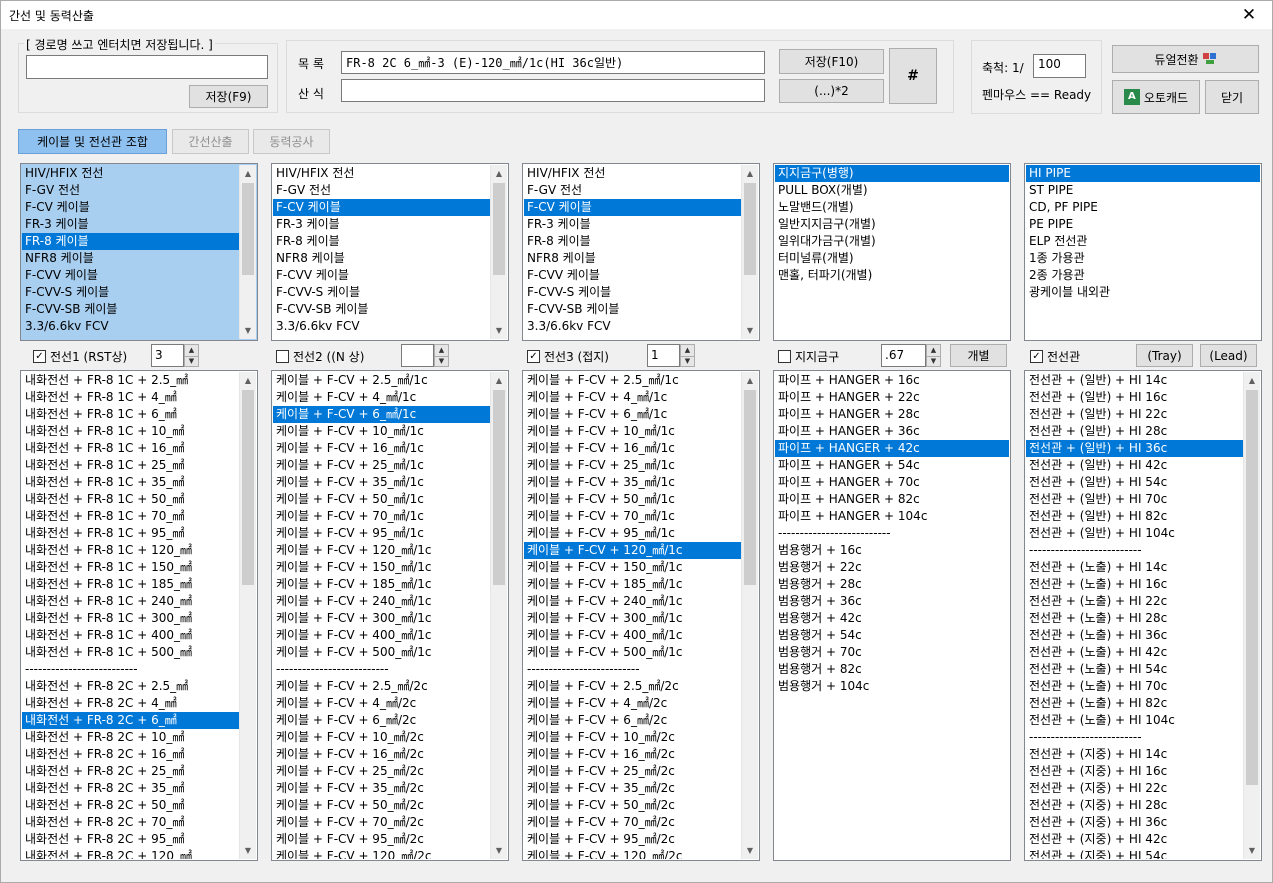  I want to click on list-item: 내화전선 + FR-8 1C + 35_㎟, so click(130, 482).